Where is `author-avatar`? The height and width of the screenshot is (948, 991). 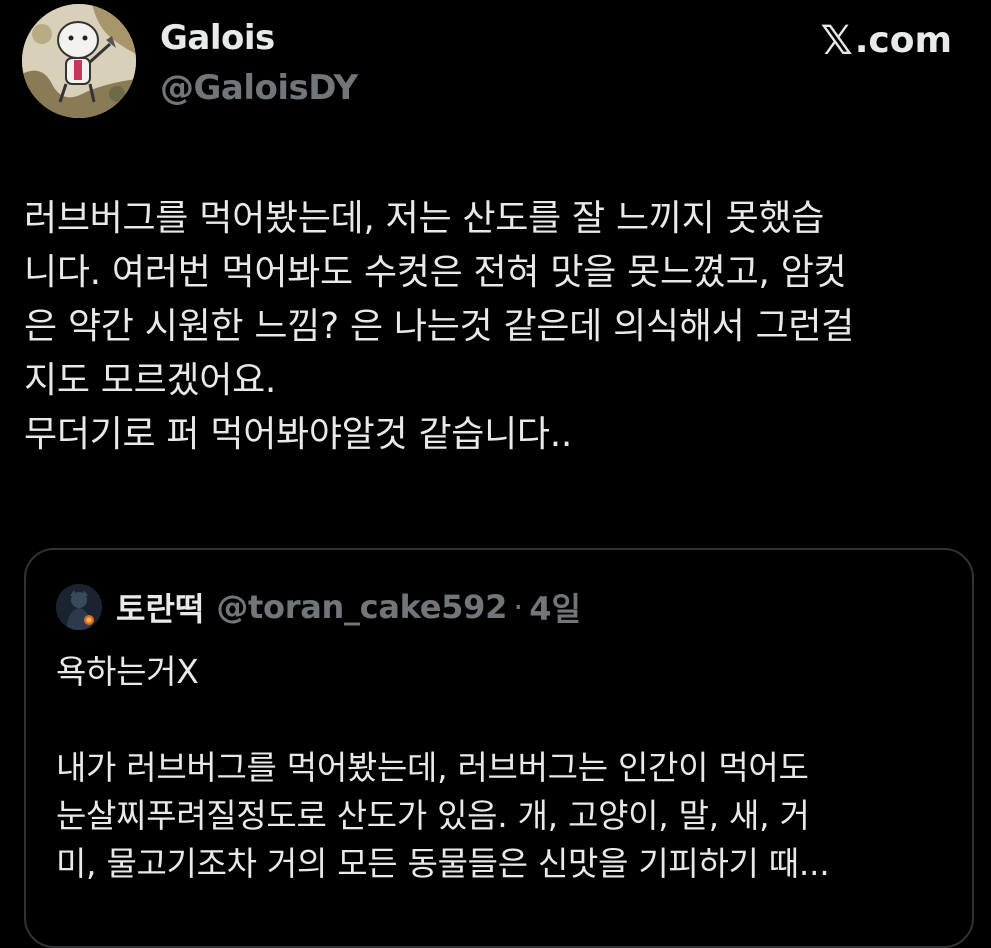 author-avatar is located at coordinates (79, 61).